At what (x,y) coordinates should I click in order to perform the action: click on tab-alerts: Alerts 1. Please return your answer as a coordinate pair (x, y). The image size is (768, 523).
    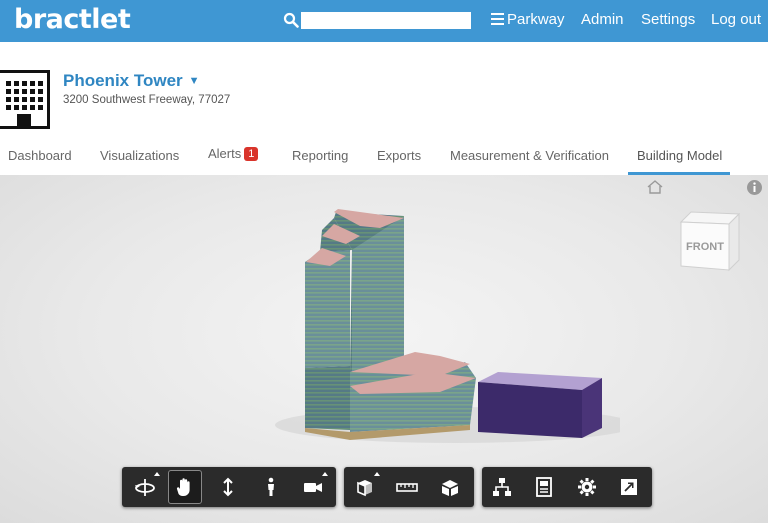
    Looking at the image, I should click on (233, 153).